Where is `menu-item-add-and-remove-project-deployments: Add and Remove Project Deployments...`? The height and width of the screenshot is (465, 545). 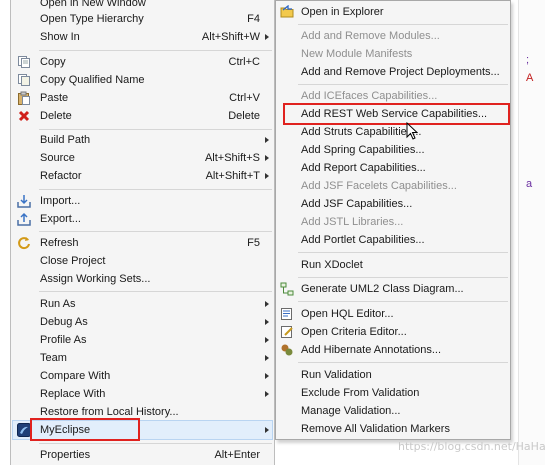
menu-item-add-and-remove-project-deployments: Add and Remove Project Deployments... is located at coordinates (393, 72).